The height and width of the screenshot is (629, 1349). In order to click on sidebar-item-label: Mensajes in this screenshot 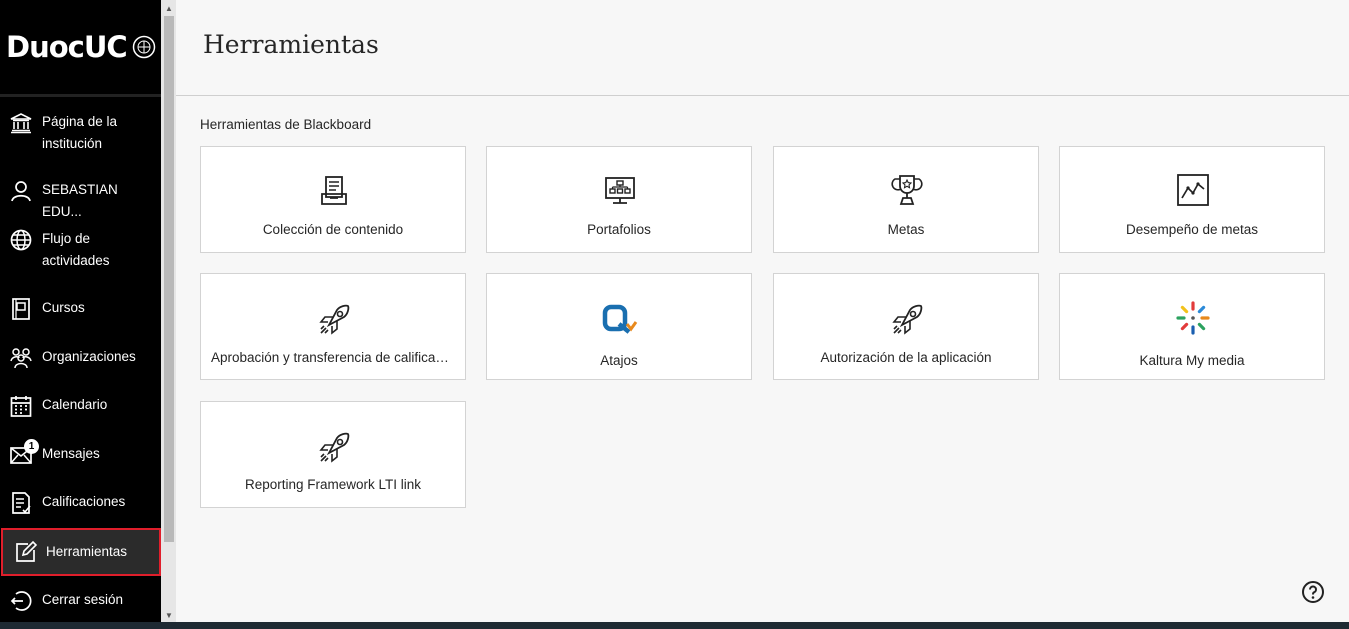, I will do `click(71, 453)`.